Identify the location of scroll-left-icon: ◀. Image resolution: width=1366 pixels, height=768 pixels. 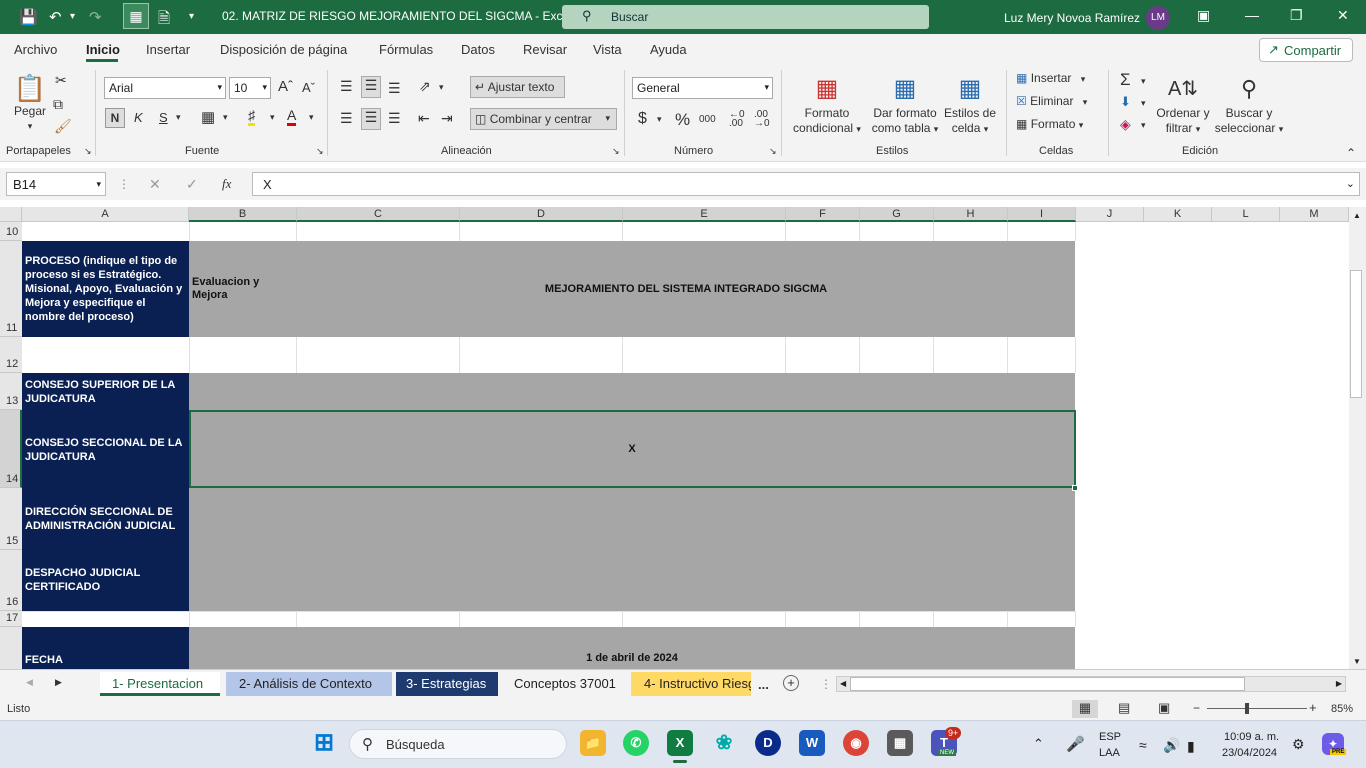
(843, 683).